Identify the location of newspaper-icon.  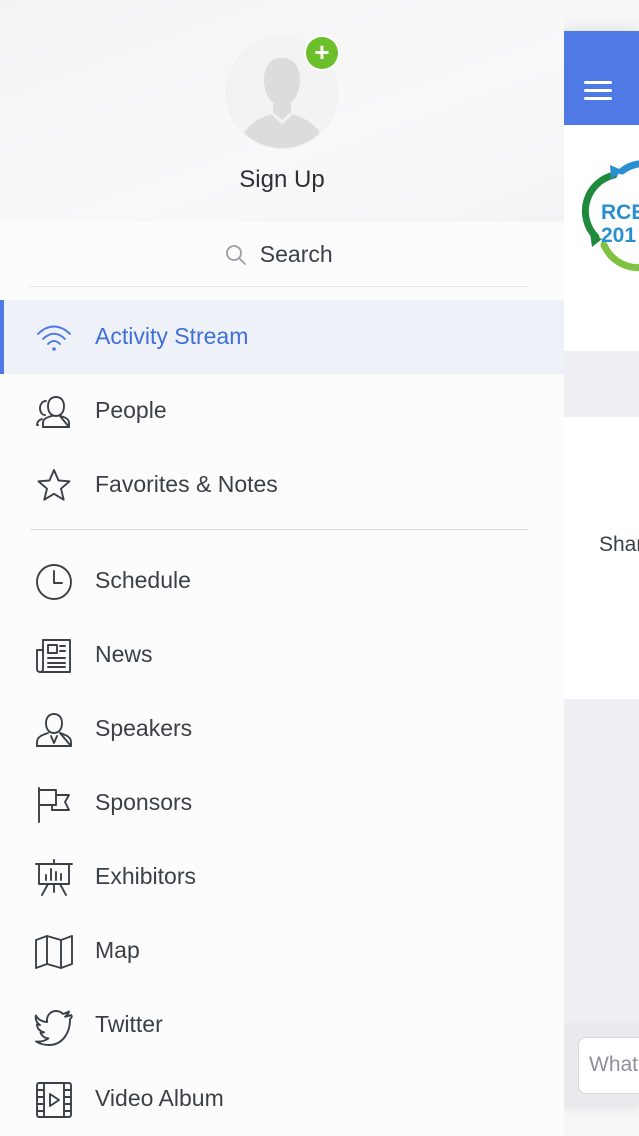
(53, 656).